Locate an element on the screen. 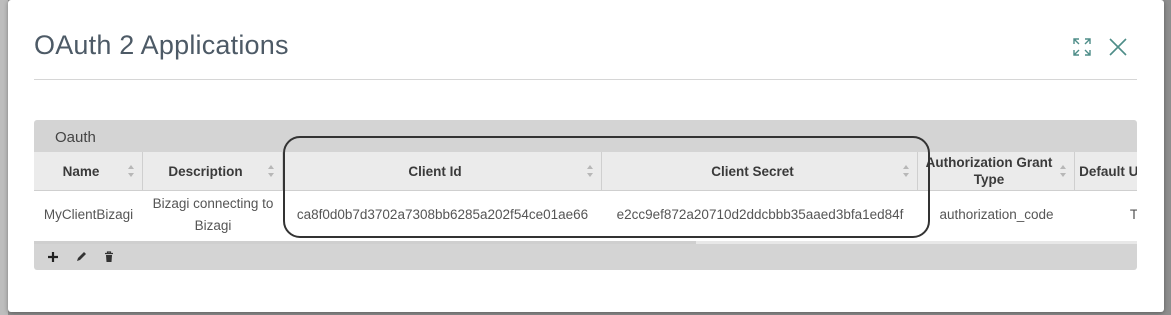  scrollbar-thumb is located at coordinates (365, 242).